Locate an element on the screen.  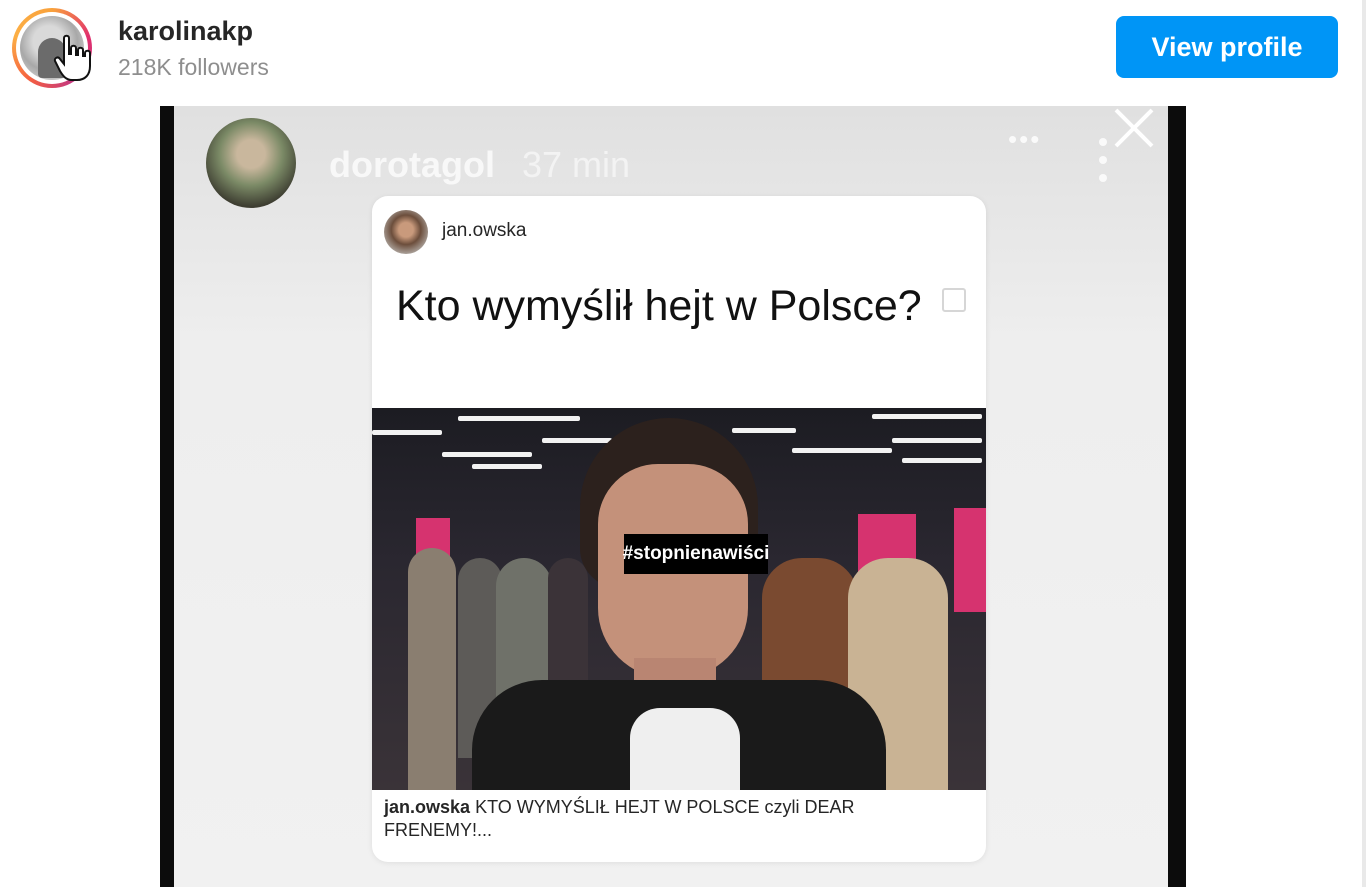
background-banner is located at coordinates (970, 560).